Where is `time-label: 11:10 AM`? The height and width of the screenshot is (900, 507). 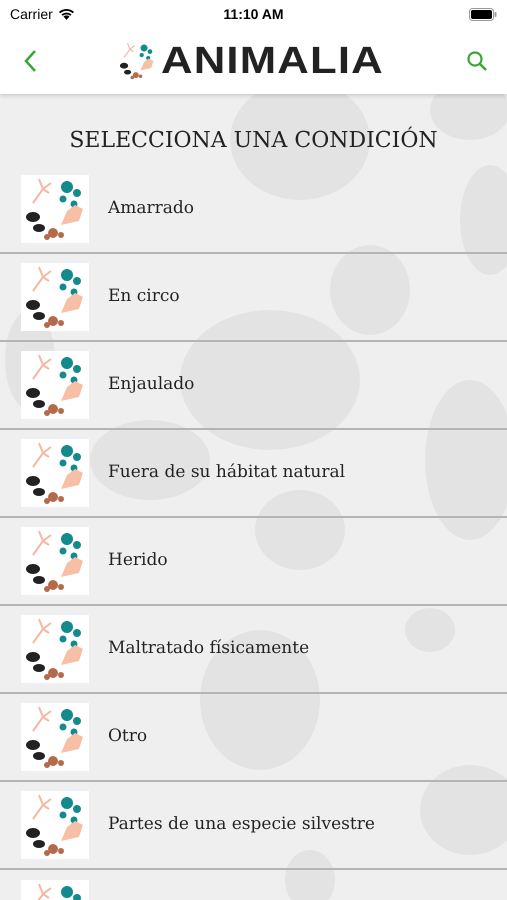 time-label: 11:10 AM is located at coordinates (253, 14).